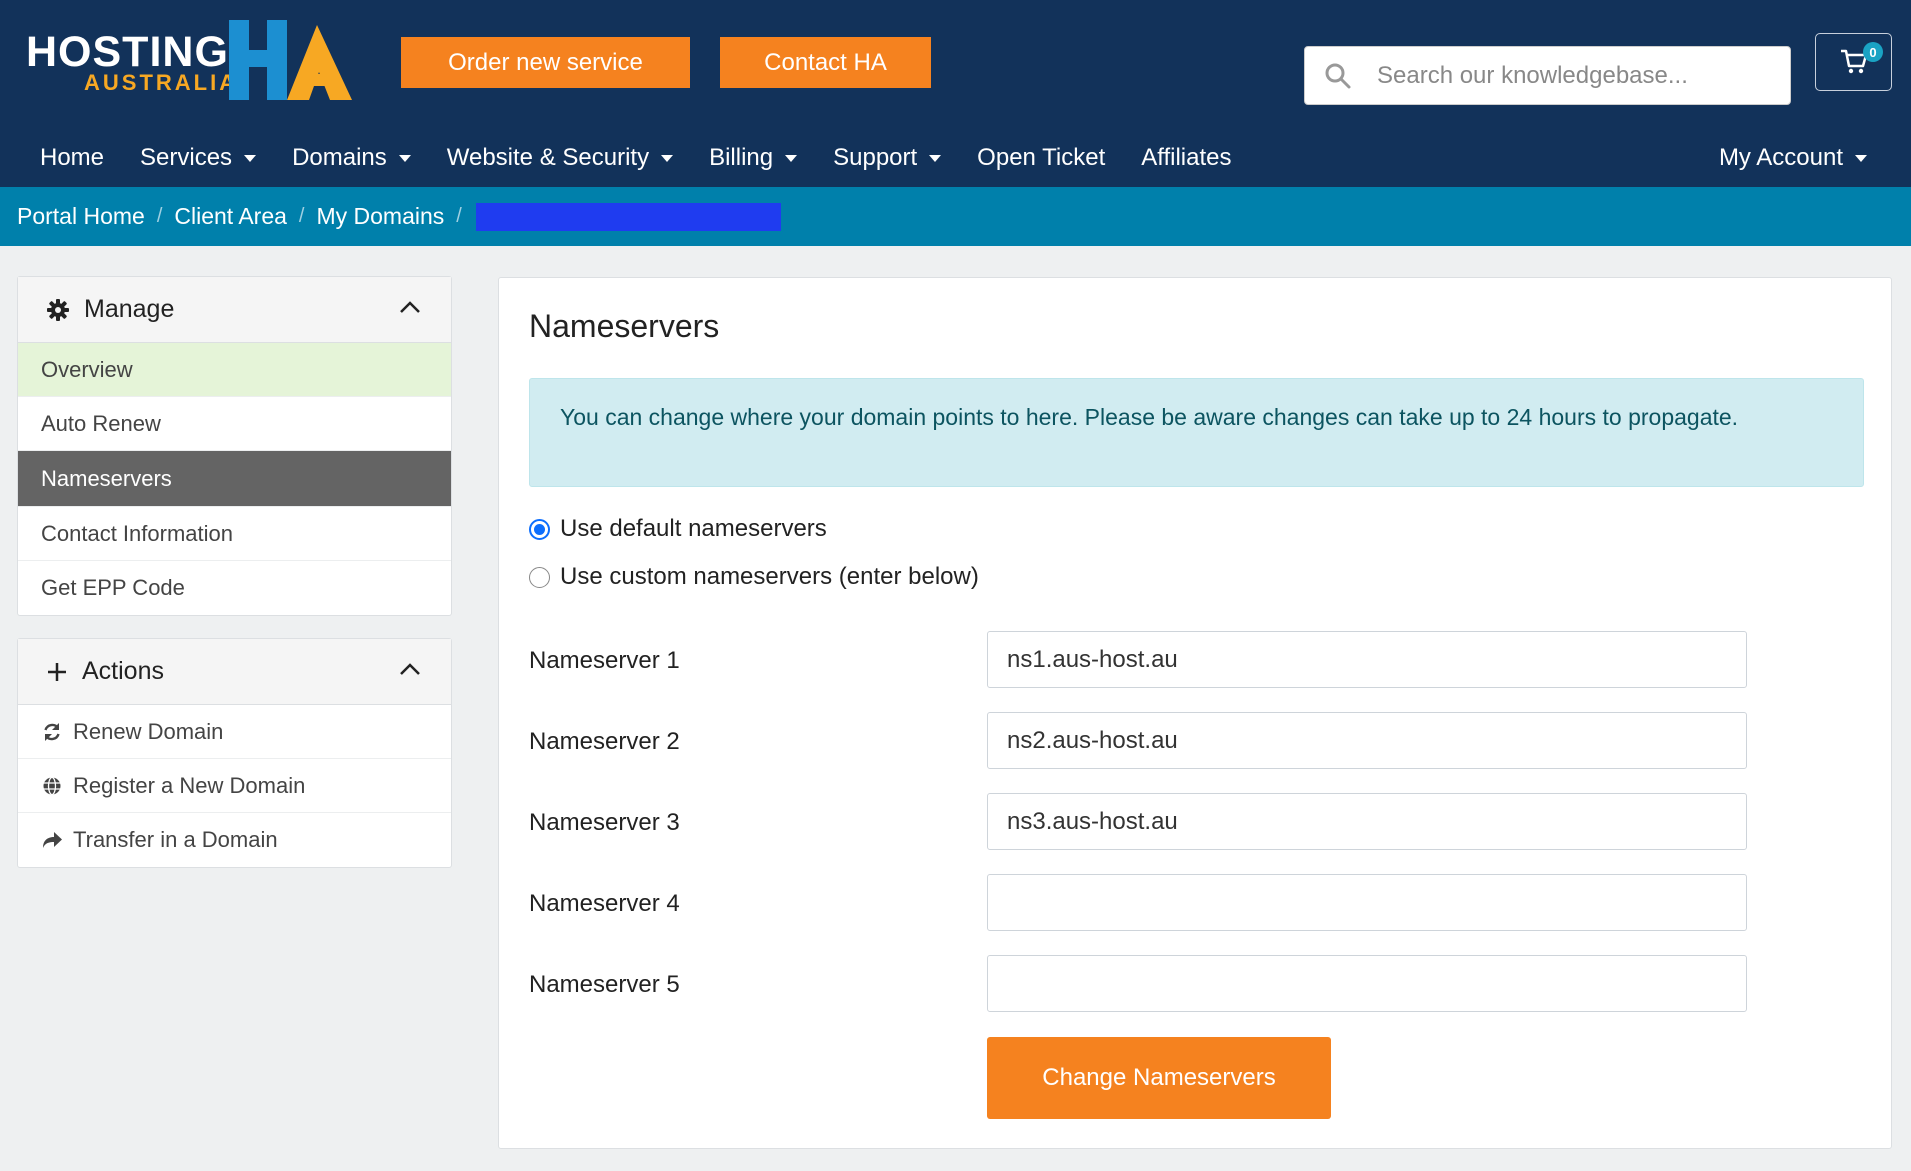  What do you see at coordinates (1338, 75) in the screenshot?
I see `search-icon` at bounding box center [1338, 75].